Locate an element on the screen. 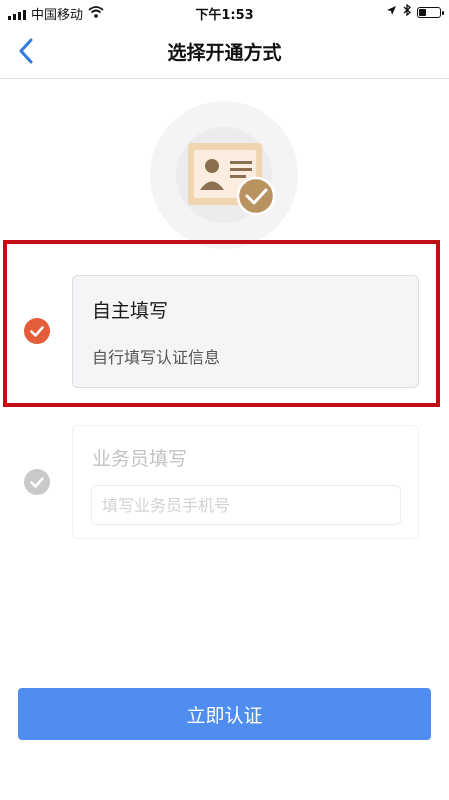  option-sales-card: 业务员填写 is located at coordinates (245, 482).